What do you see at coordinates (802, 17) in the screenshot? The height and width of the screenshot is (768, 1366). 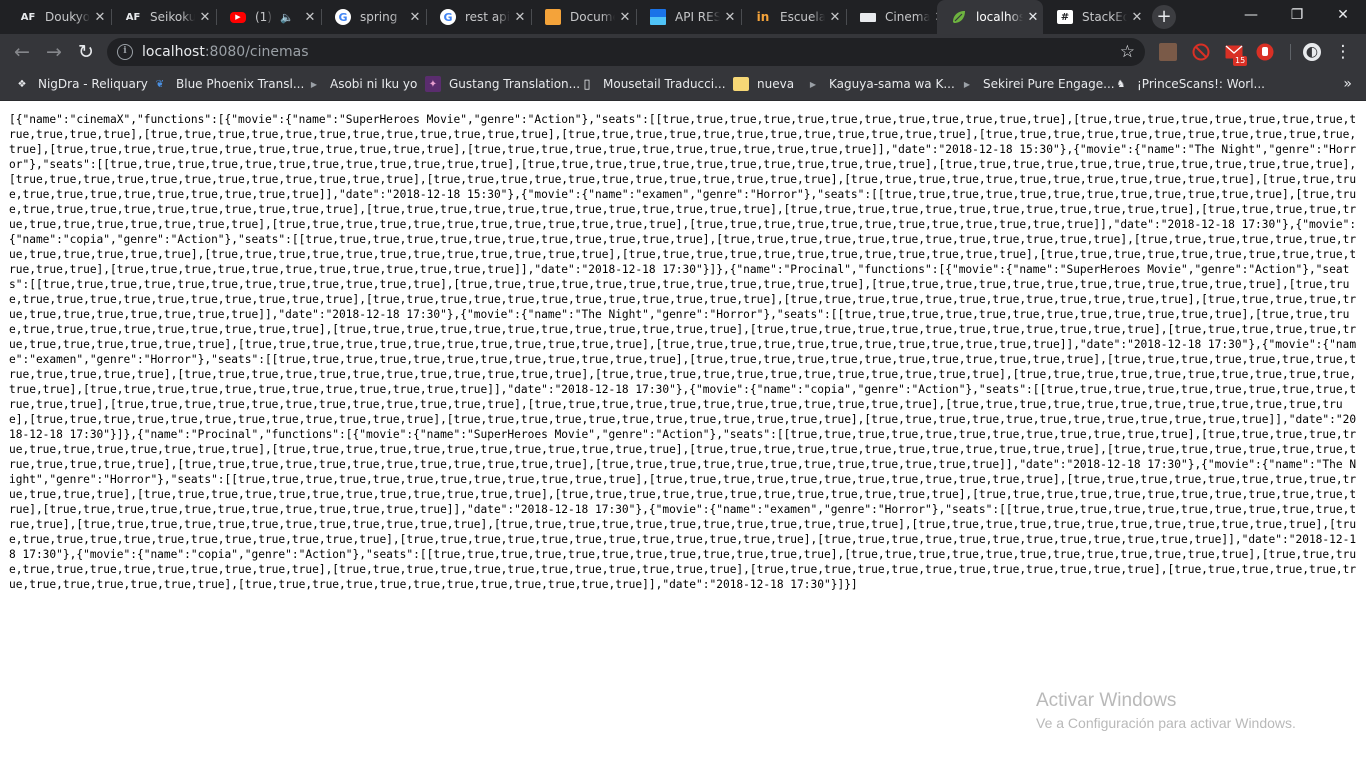 I see `tab-title: Escuela` at bounding box center [802, 17].